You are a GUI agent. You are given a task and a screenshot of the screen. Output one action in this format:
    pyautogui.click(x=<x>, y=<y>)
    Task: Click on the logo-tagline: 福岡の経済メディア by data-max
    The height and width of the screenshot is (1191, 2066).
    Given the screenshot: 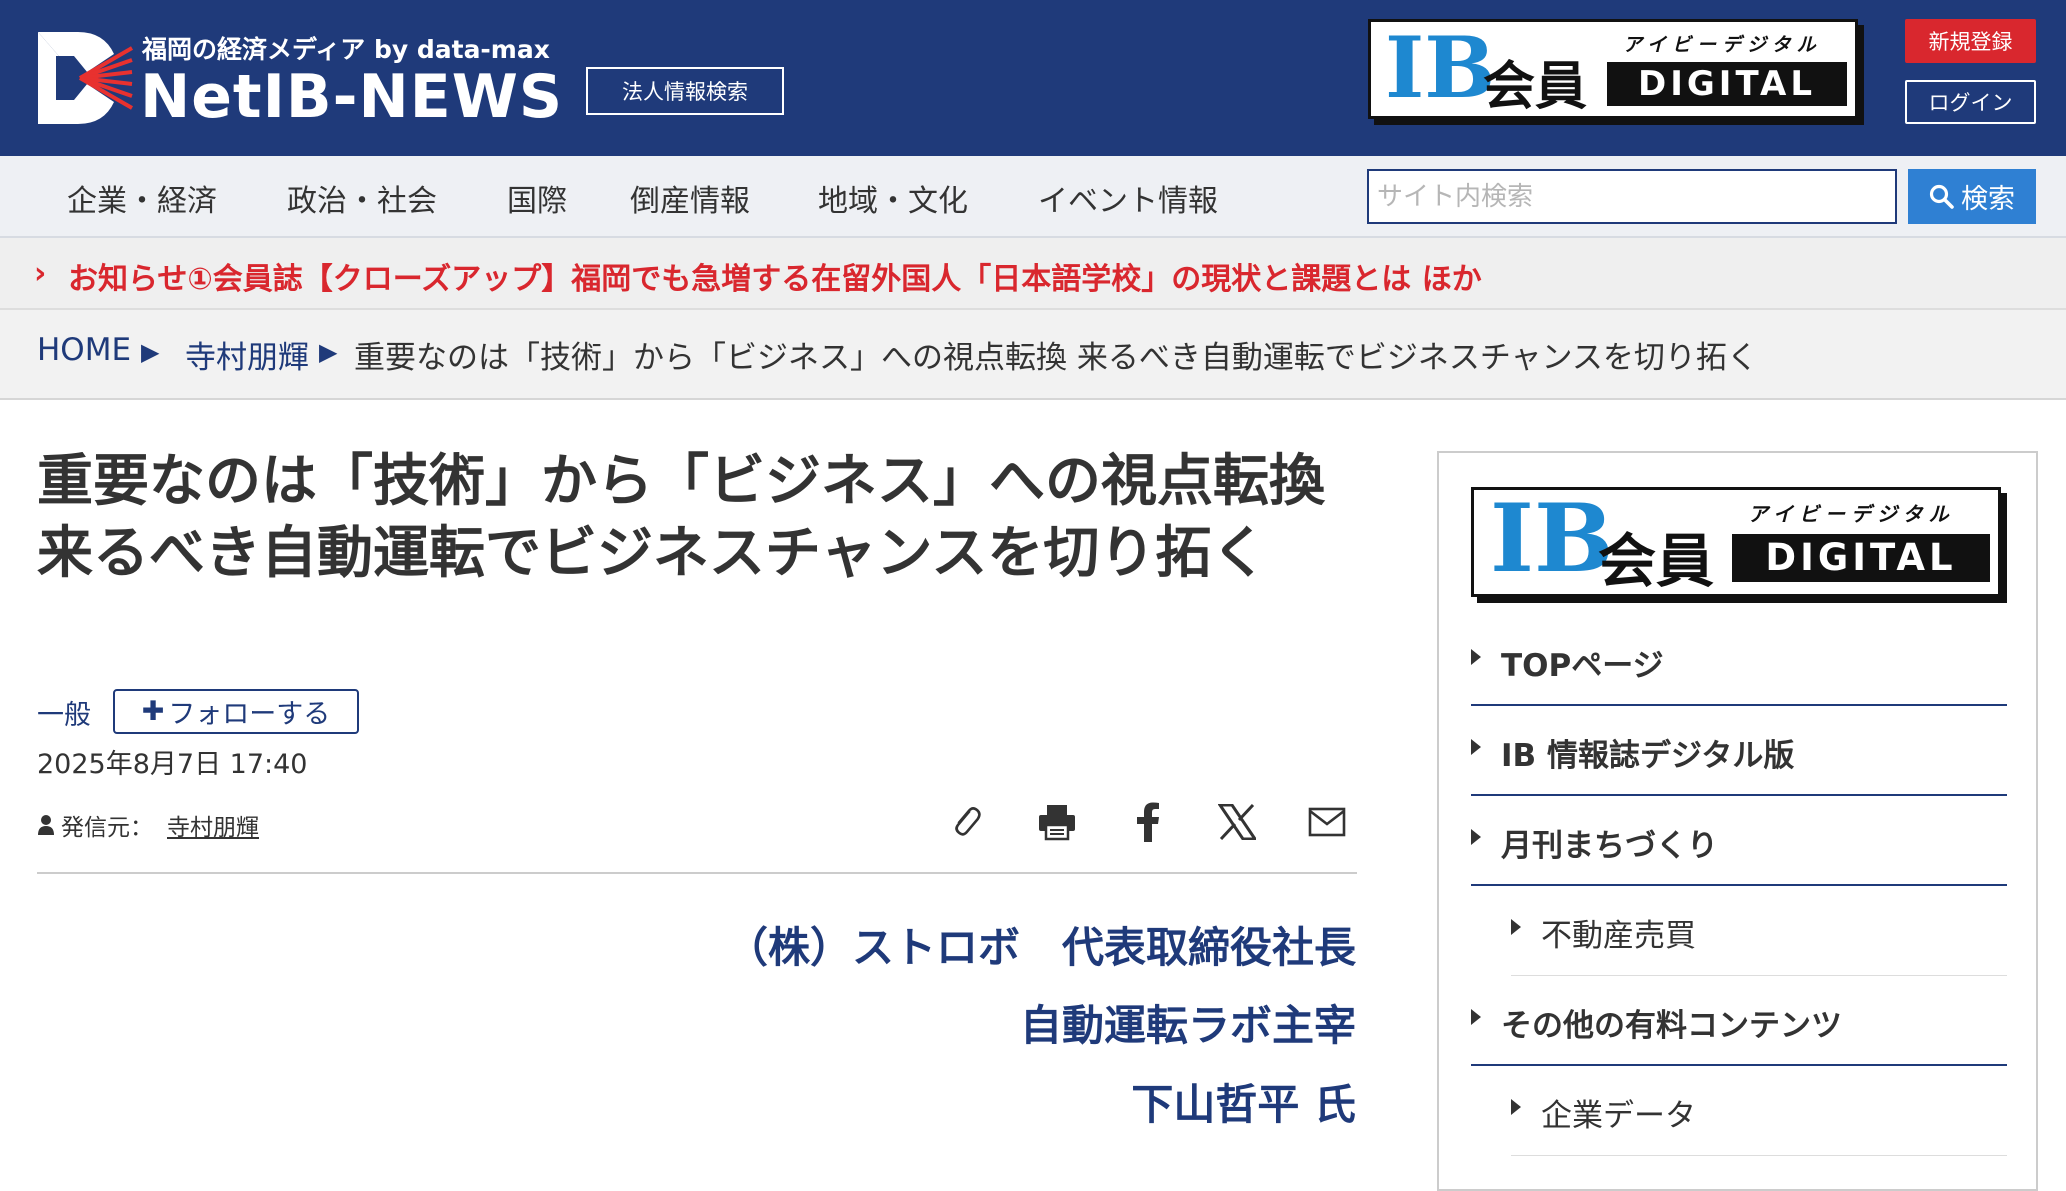 What is the action you would take?
    pyautogui.click(x=346, y=49)
    